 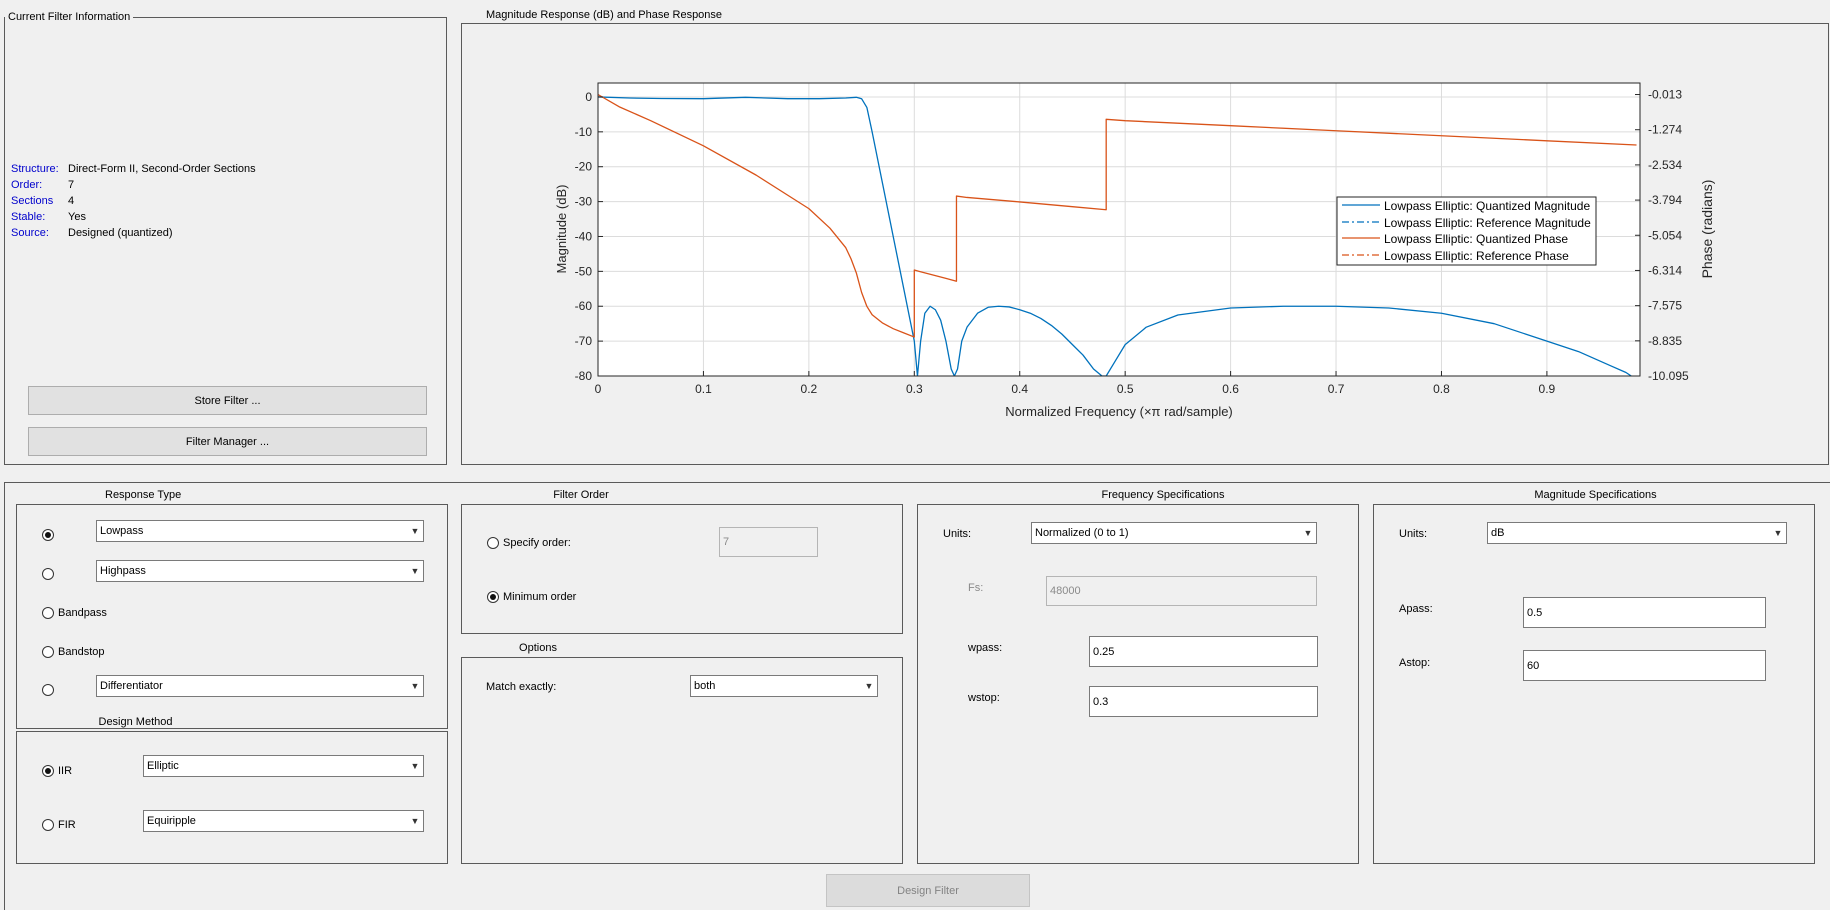 What do you see at coordinates (1668, 376) in the screenshot?
I see `y2-tick-label: -10.095` at bounding box center [1668, 376].